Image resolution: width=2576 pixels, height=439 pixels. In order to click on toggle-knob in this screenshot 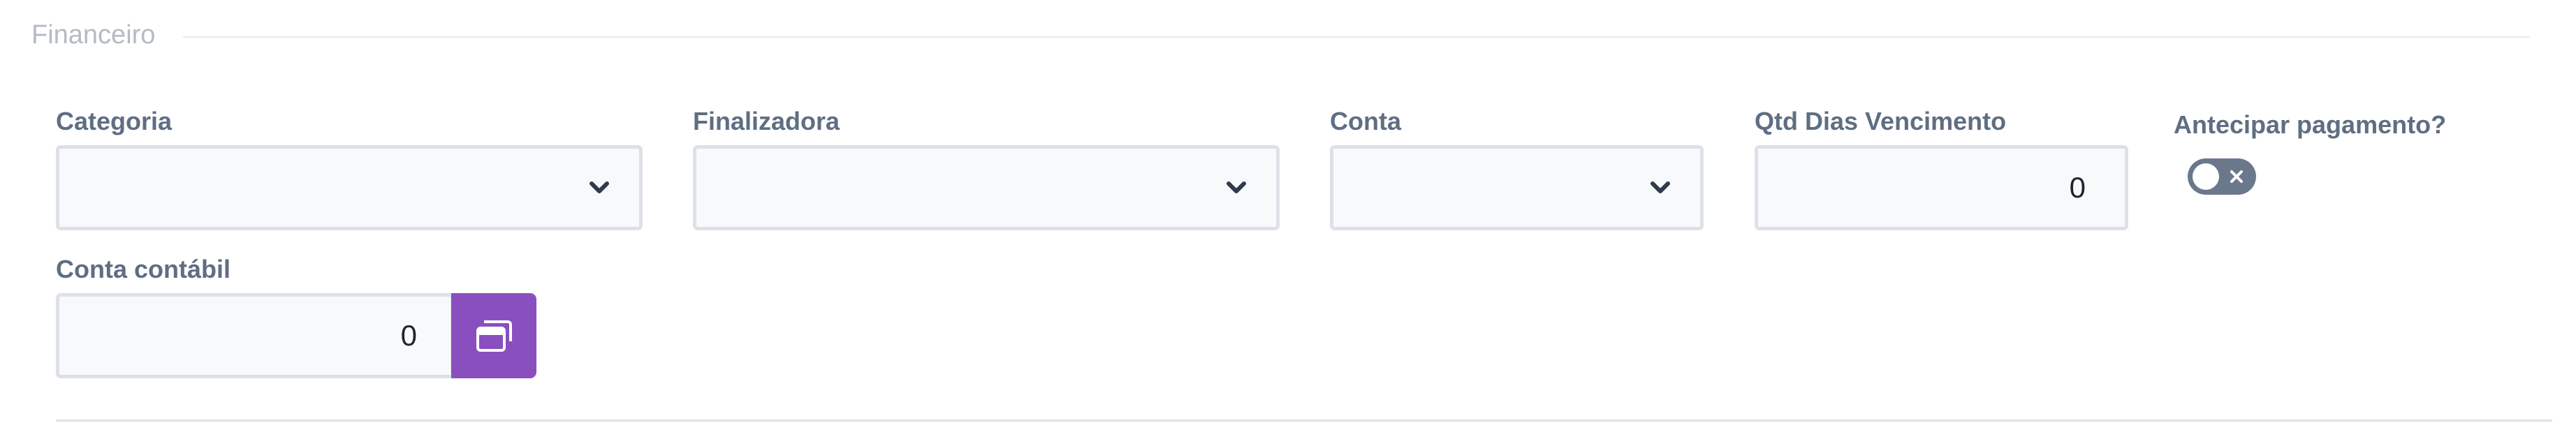, I will do `click(2206, 176)`.